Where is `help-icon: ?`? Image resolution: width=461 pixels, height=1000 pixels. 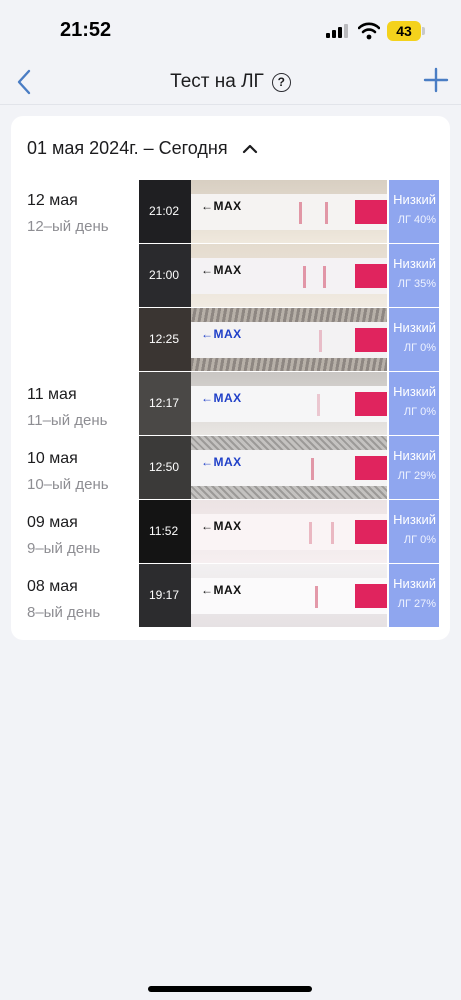 help-icon: ? is located at coordinates (281, 82).